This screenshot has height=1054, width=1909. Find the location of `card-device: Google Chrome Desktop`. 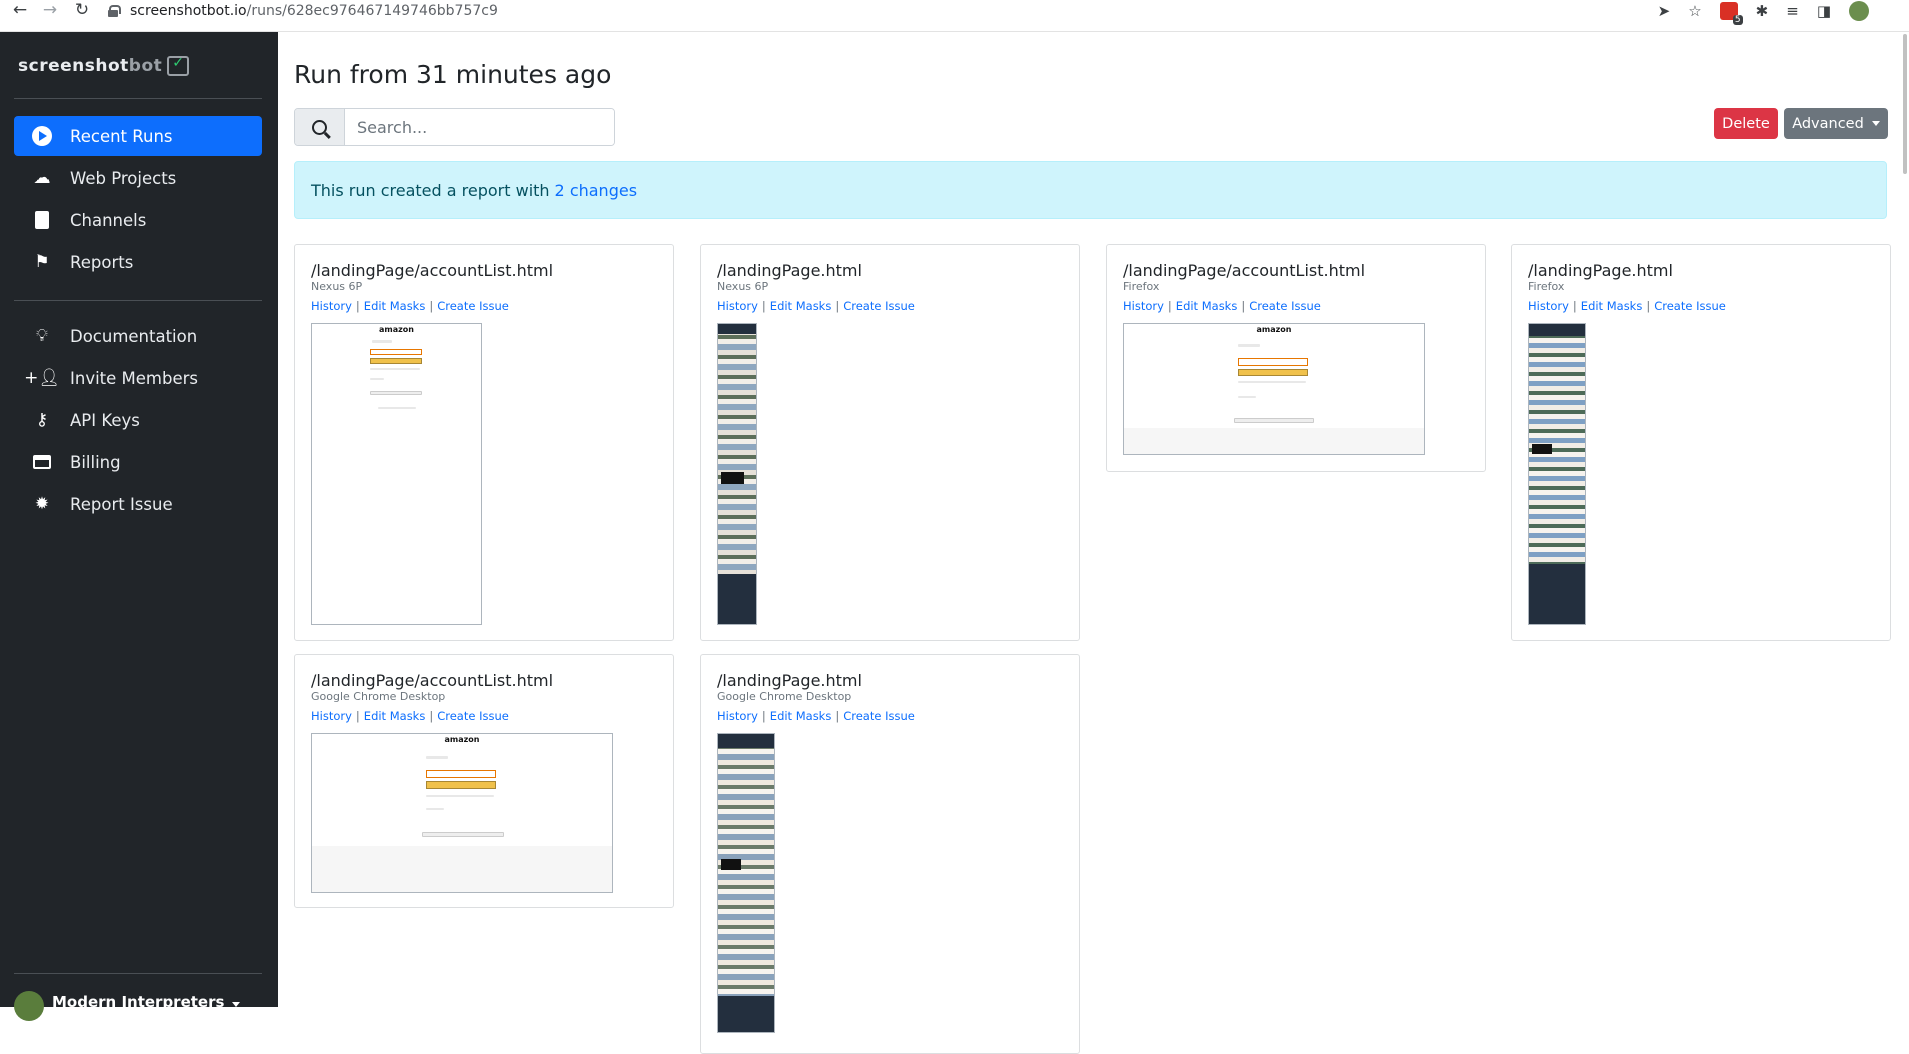

card-device: Google Chrome Desktop is located at coordinates (378, 696).